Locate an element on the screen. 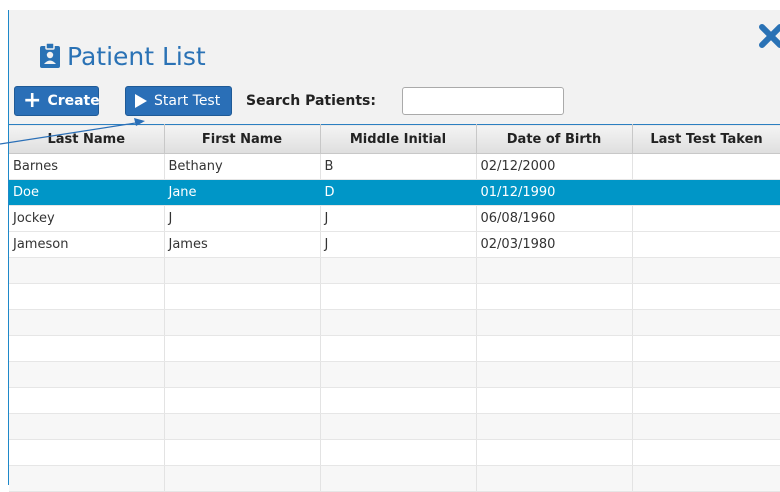 This screenshot has height=492, width=780. cell-last-name: Doe is located at coordinates (87, 192).